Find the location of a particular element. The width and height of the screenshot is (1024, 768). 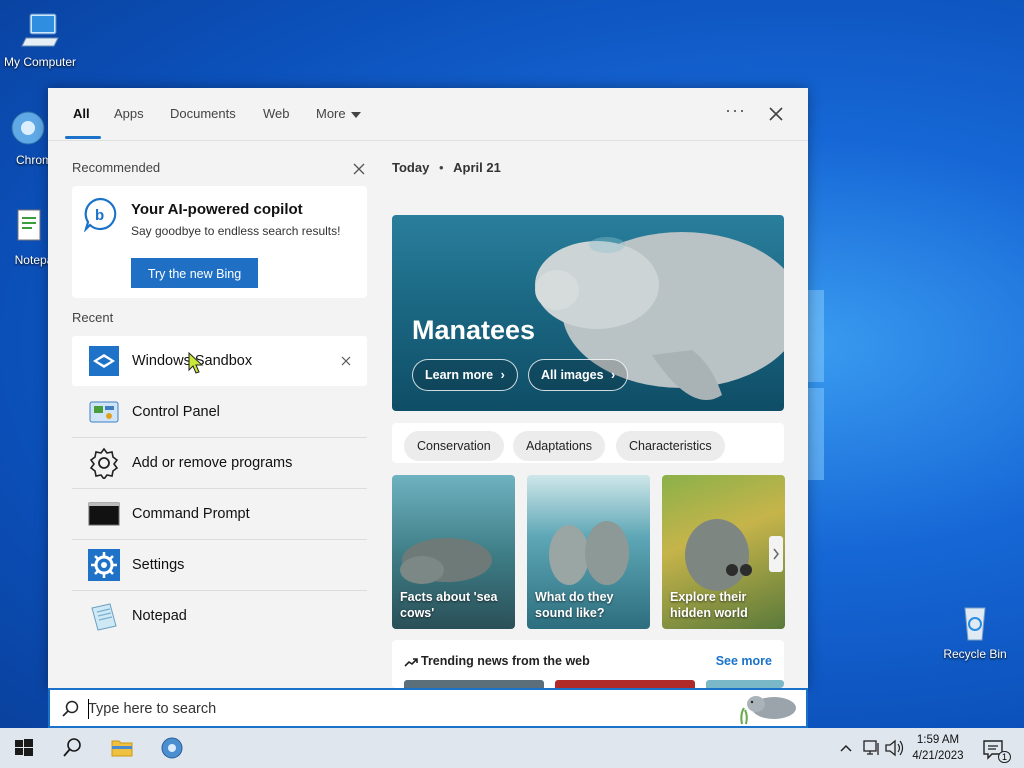

svg-text: b is located at coordinates (99, 215).